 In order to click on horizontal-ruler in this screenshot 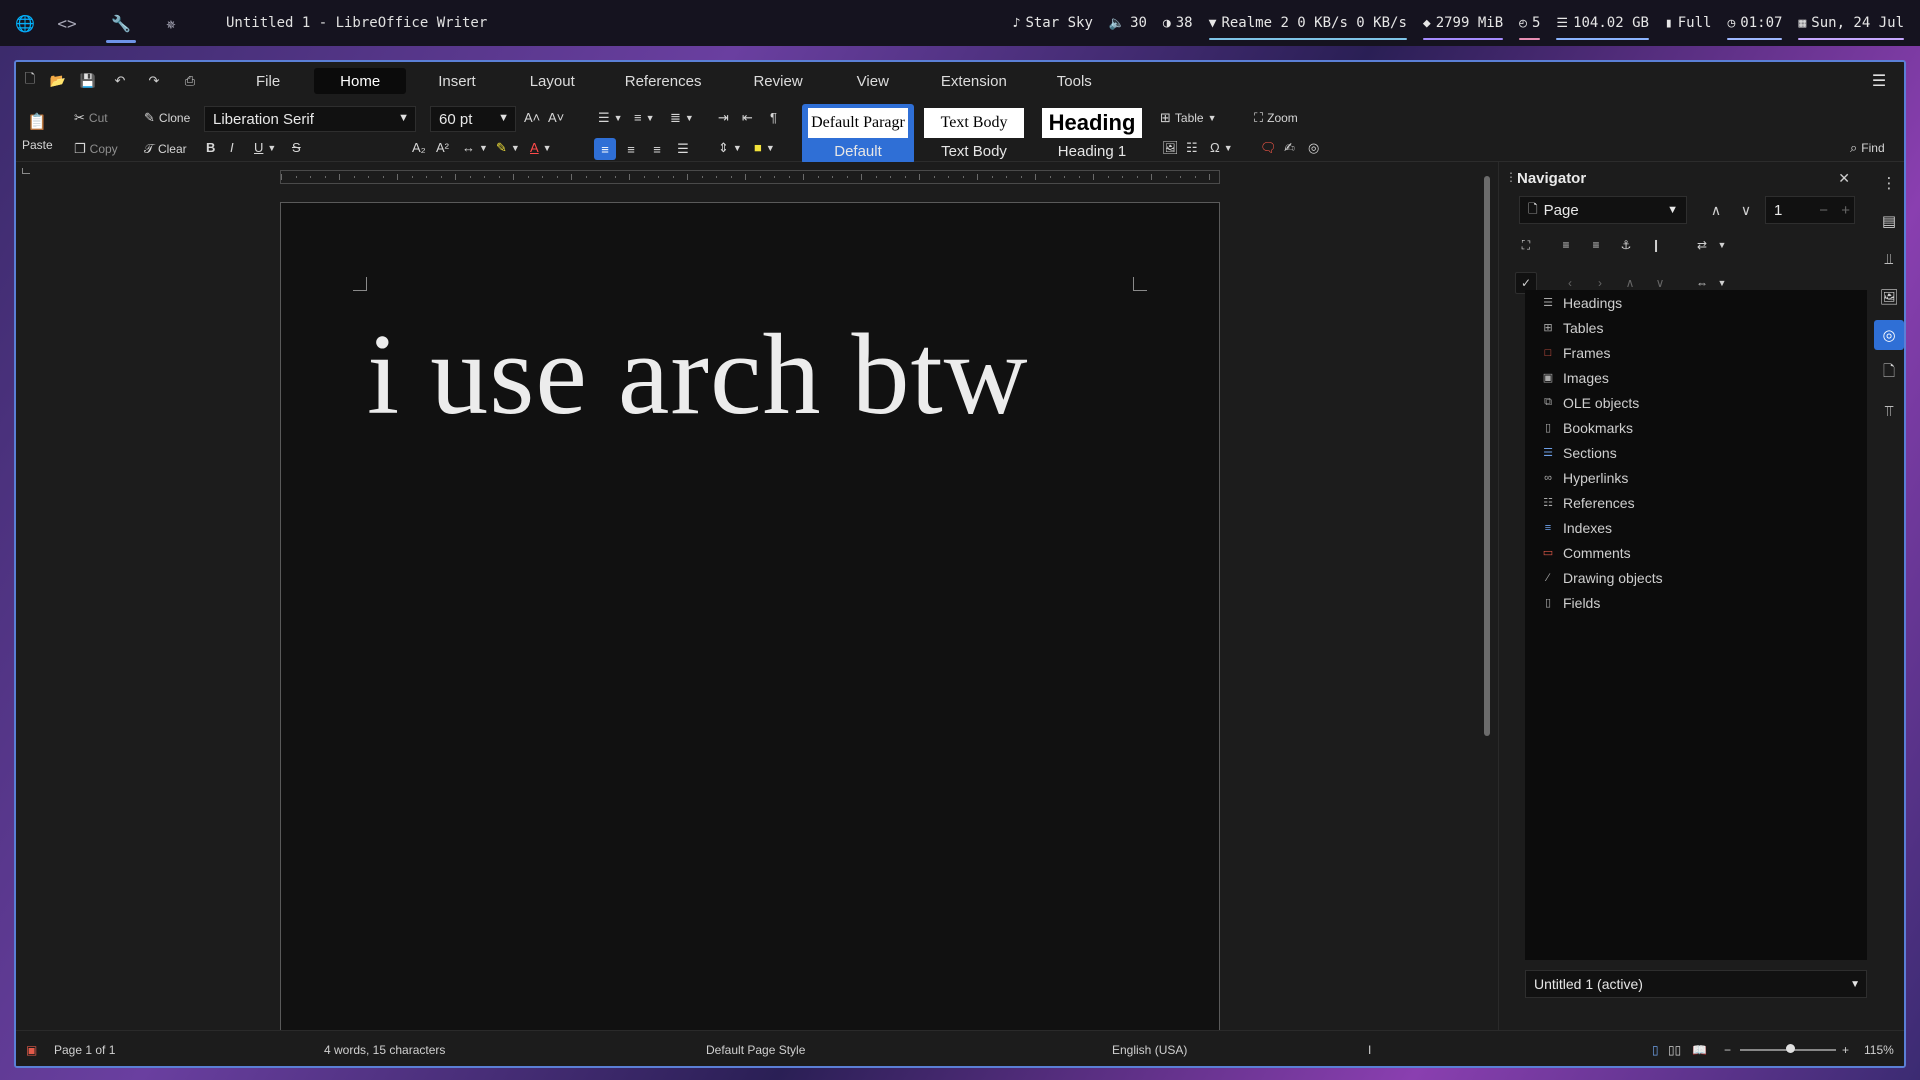, I will do `click(750, 177)`.